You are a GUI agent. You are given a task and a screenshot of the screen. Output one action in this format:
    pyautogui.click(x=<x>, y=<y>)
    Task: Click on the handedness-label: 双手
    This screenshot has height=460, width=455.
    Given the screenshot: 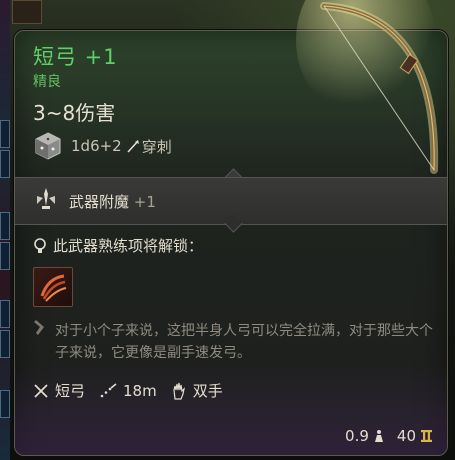 What is the action you would take?
    pyautogui.click(x=207, y=391)
    